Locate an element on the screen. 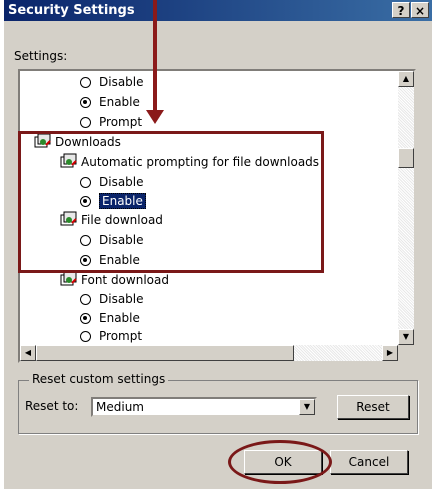 The height and width of the screenshot is (489, 432). scroll-down-arrow-icon: ▼ is located at coordinates (406, 337).